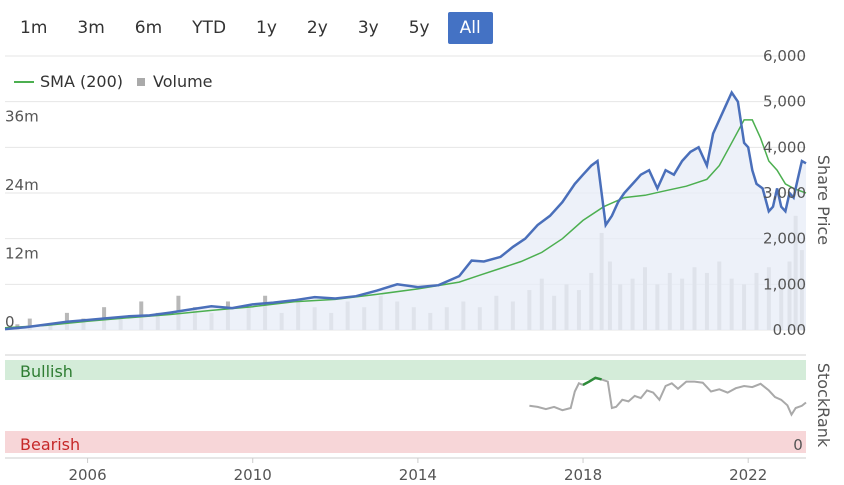 Image resolution: width=844 pixels, height=485 pixels. I want to click on bearish-label: Bearish, so click(50, 444).